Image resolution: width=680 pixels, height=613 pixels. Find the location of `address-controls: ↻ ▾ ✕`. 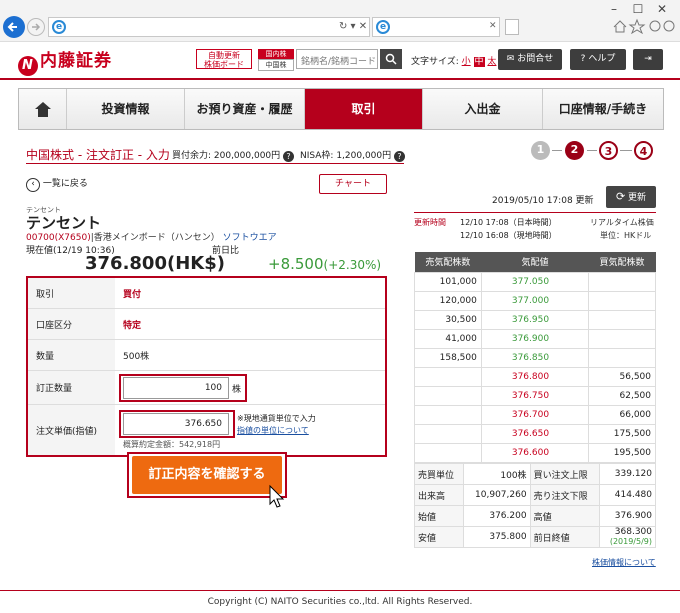

address-controls: ↻ ▾ ✕ is located at coordinates (353, 26).